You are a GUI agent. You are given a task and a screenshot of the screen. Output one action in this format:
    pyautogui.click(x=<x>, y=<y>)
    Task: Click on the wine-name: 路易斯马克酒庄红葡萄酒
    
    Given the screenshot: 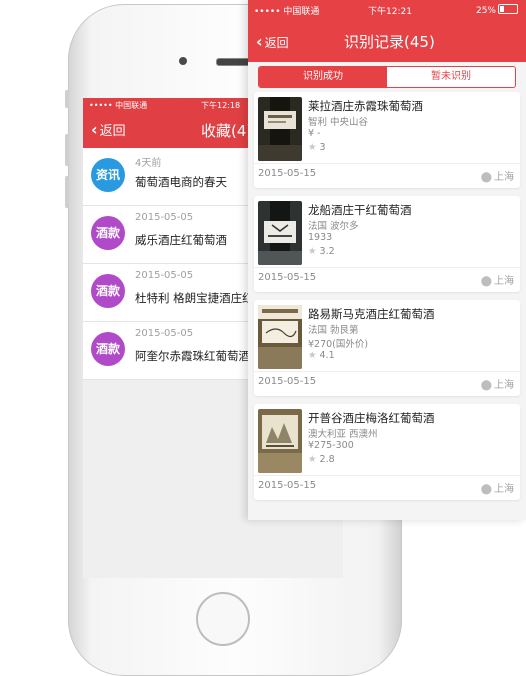 What is the action you would take?
    pyautogui.click(x=371, y=314)
    